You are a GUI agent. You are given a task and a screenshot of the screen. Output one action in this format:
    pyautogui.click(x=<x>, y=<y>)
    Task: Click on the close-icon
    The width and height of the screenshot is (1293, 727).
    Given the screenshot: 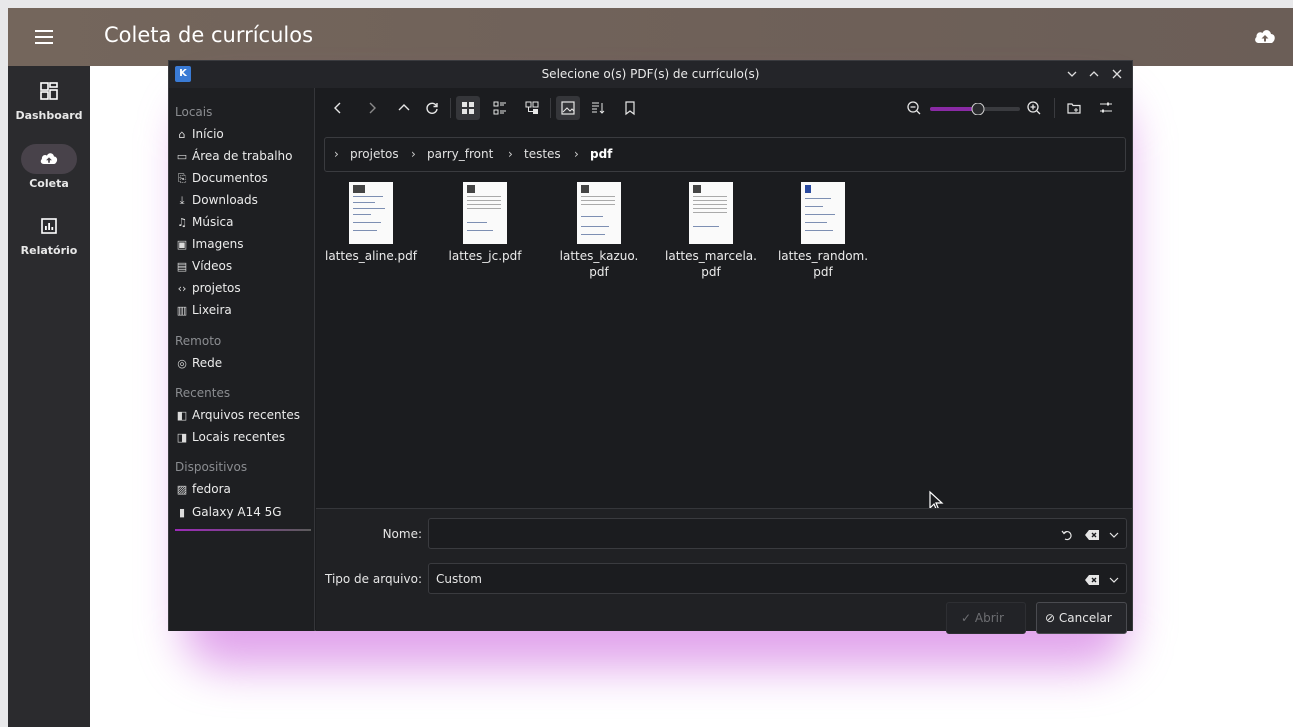 What is the action you would take?
    pyautogui.click(x=1117, y=74)
    